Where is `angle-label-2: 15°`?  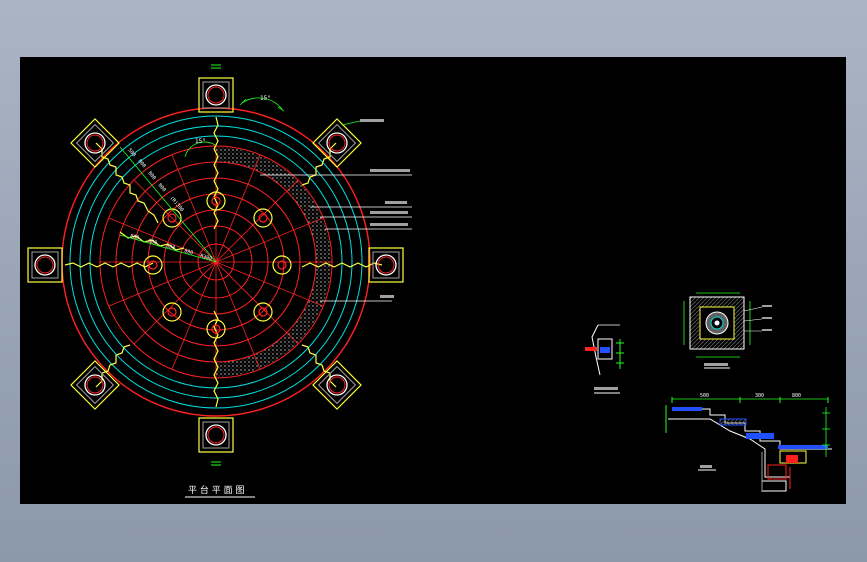 angle-label-2: 15° is located at coordinates (200, 141).